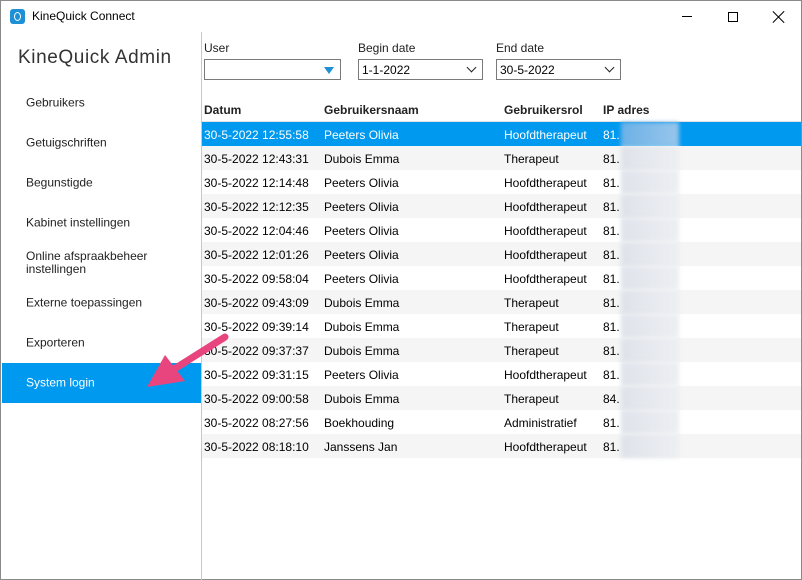 This screenshot has width=802, height=580. I want to click on column-header-ip-adres: IP adres, so click(626, 110).